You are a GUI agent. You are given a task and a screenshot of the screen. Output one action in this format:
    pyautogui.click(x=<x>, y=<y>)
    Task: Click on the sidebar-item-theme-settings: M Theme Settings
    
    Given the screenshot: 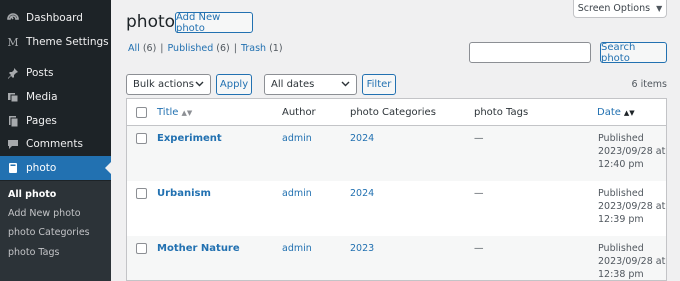 What is the action you would take?
    pyautogui.click(x=55, y=42)
    